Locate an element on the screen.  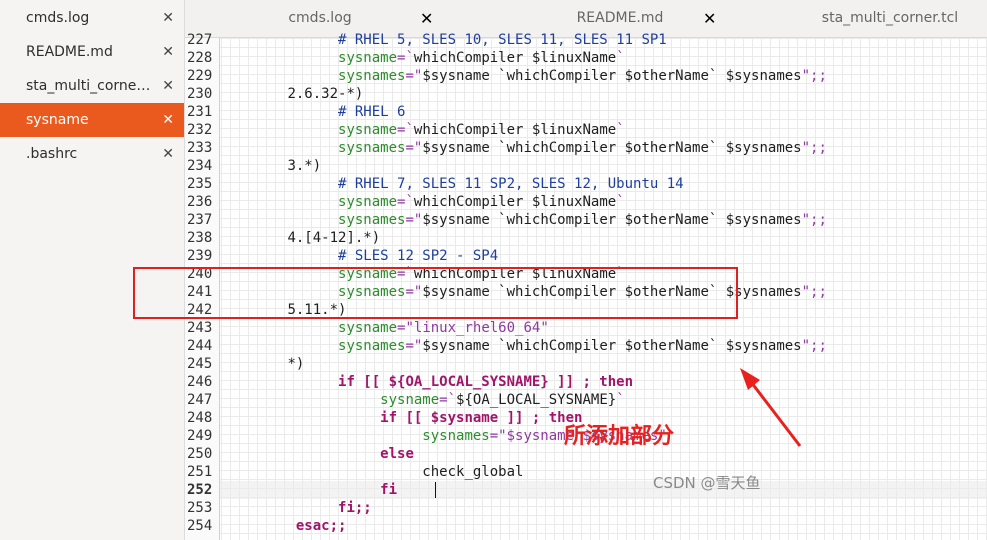
code-text: 2.6.32-*) is located at coordinates (291, 94).